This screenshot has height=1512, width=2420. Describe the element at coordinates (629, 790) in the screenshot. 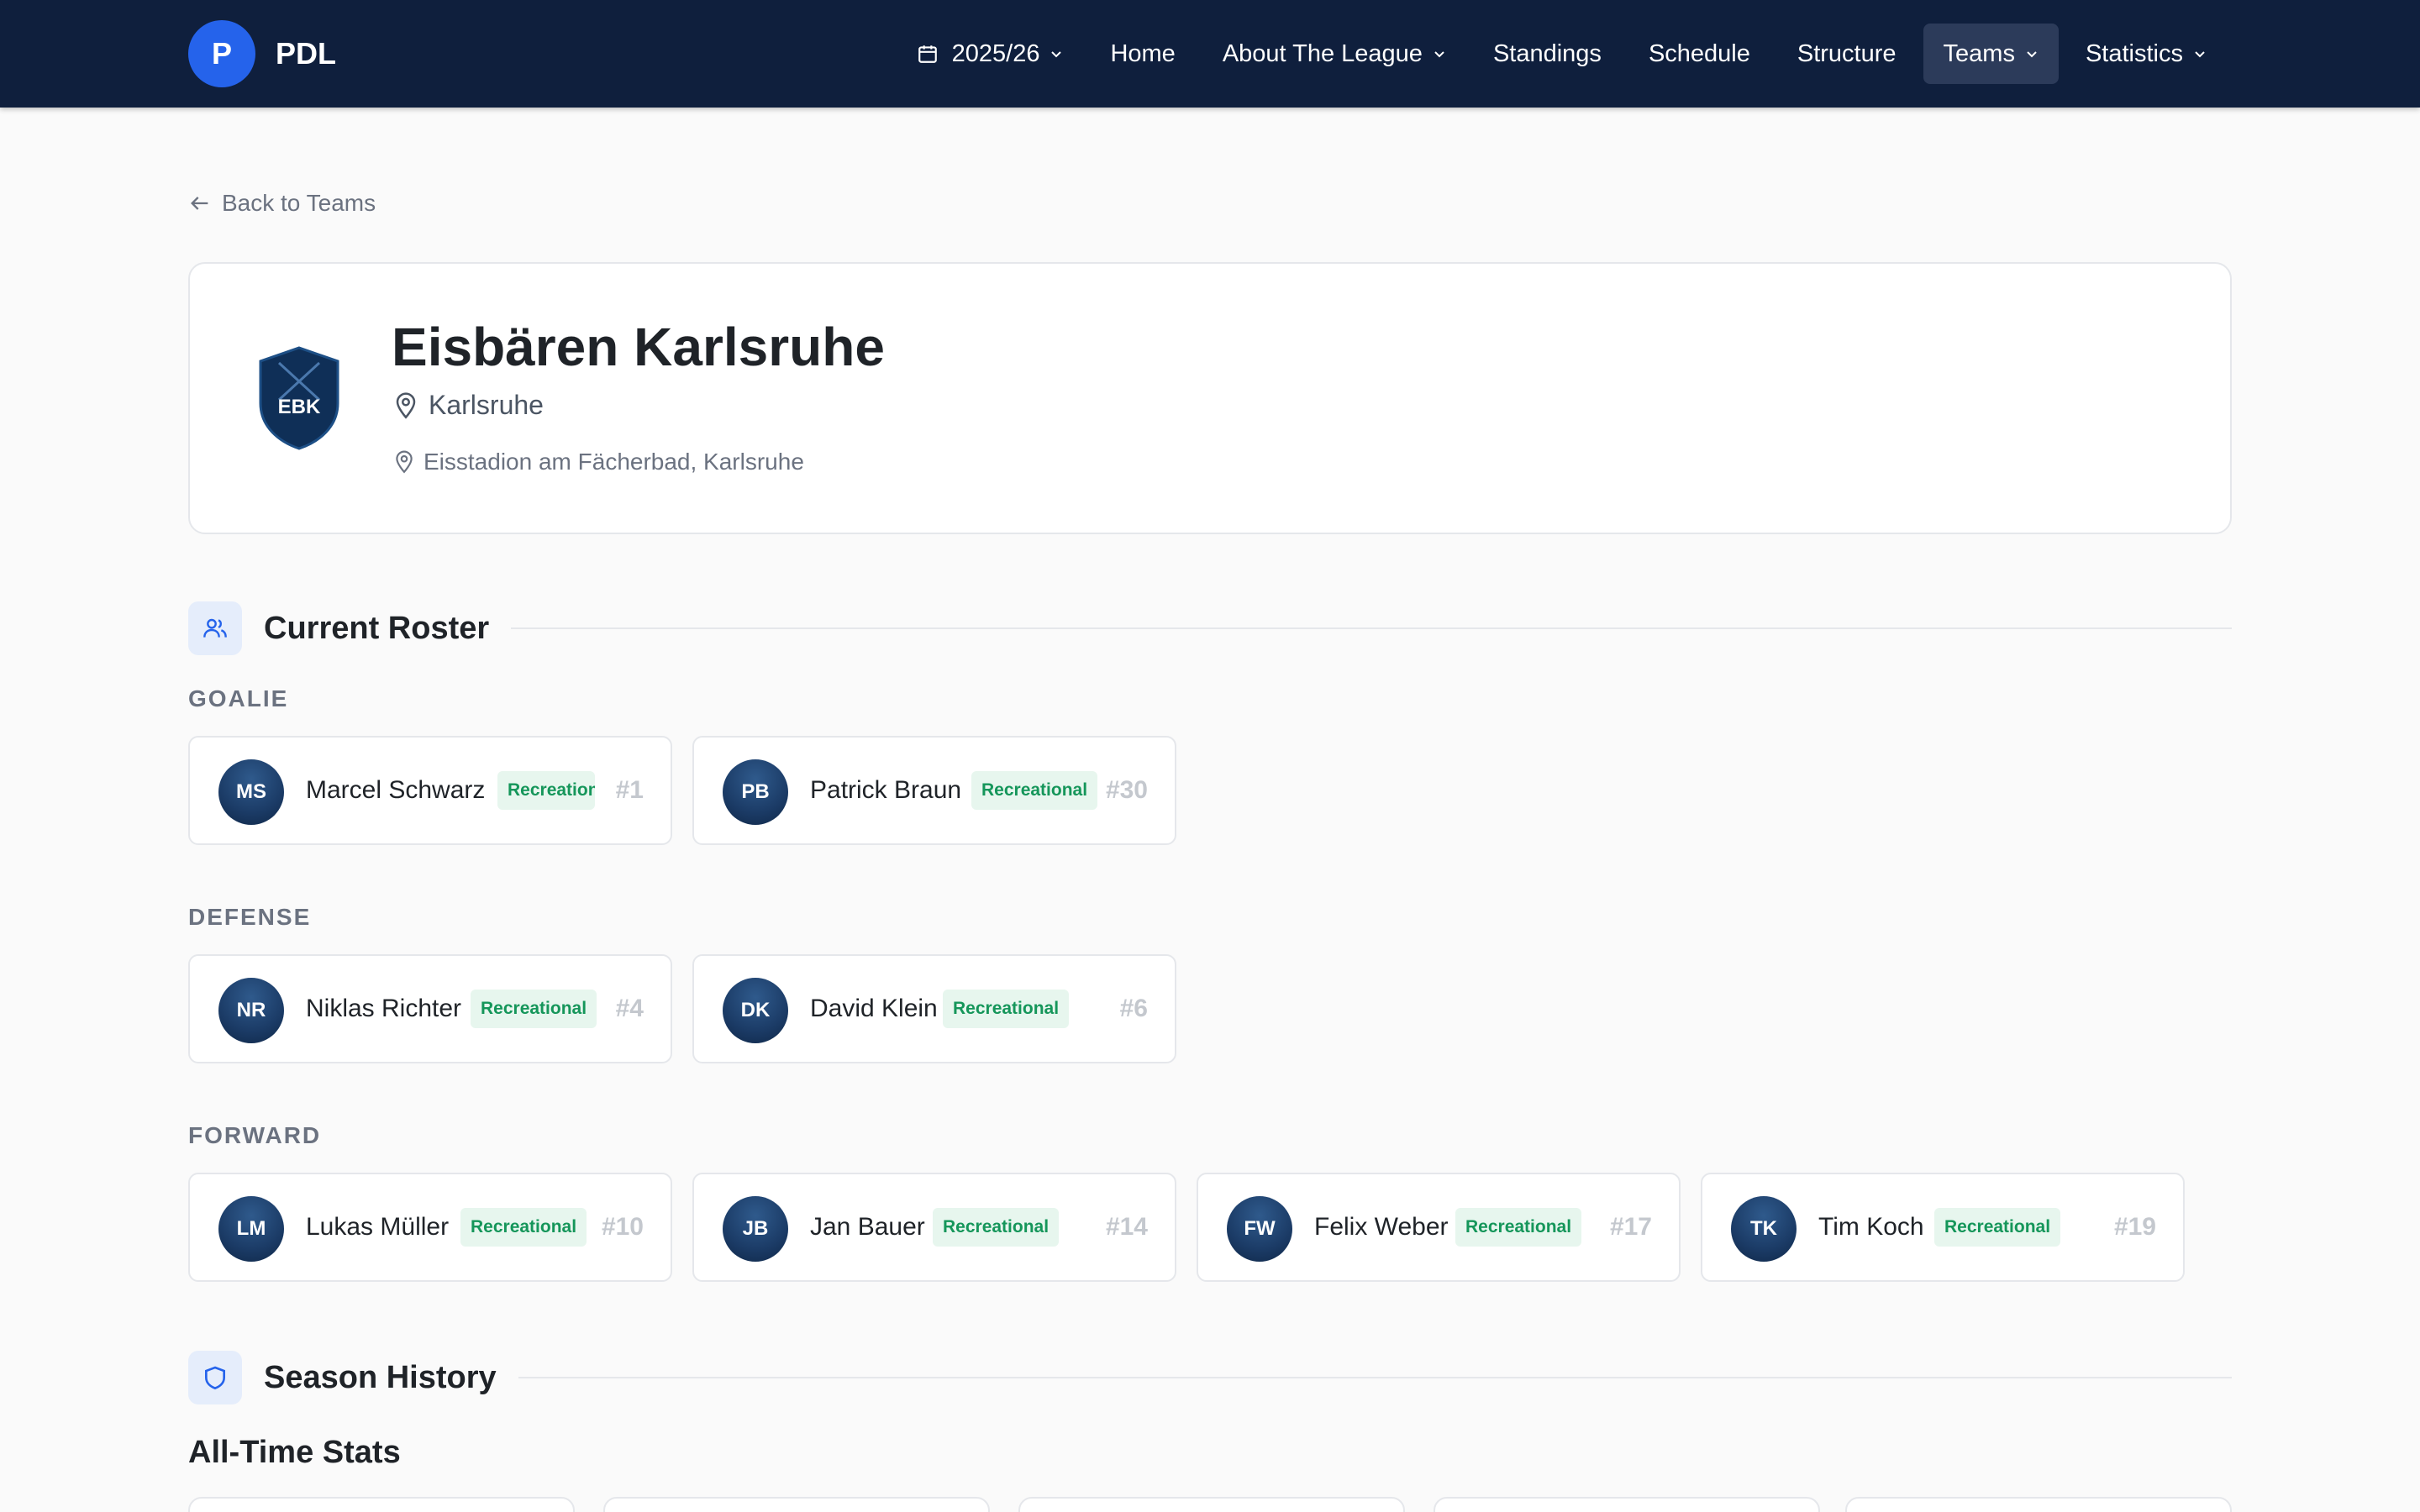

I see `jersey-number: #1` at that location.